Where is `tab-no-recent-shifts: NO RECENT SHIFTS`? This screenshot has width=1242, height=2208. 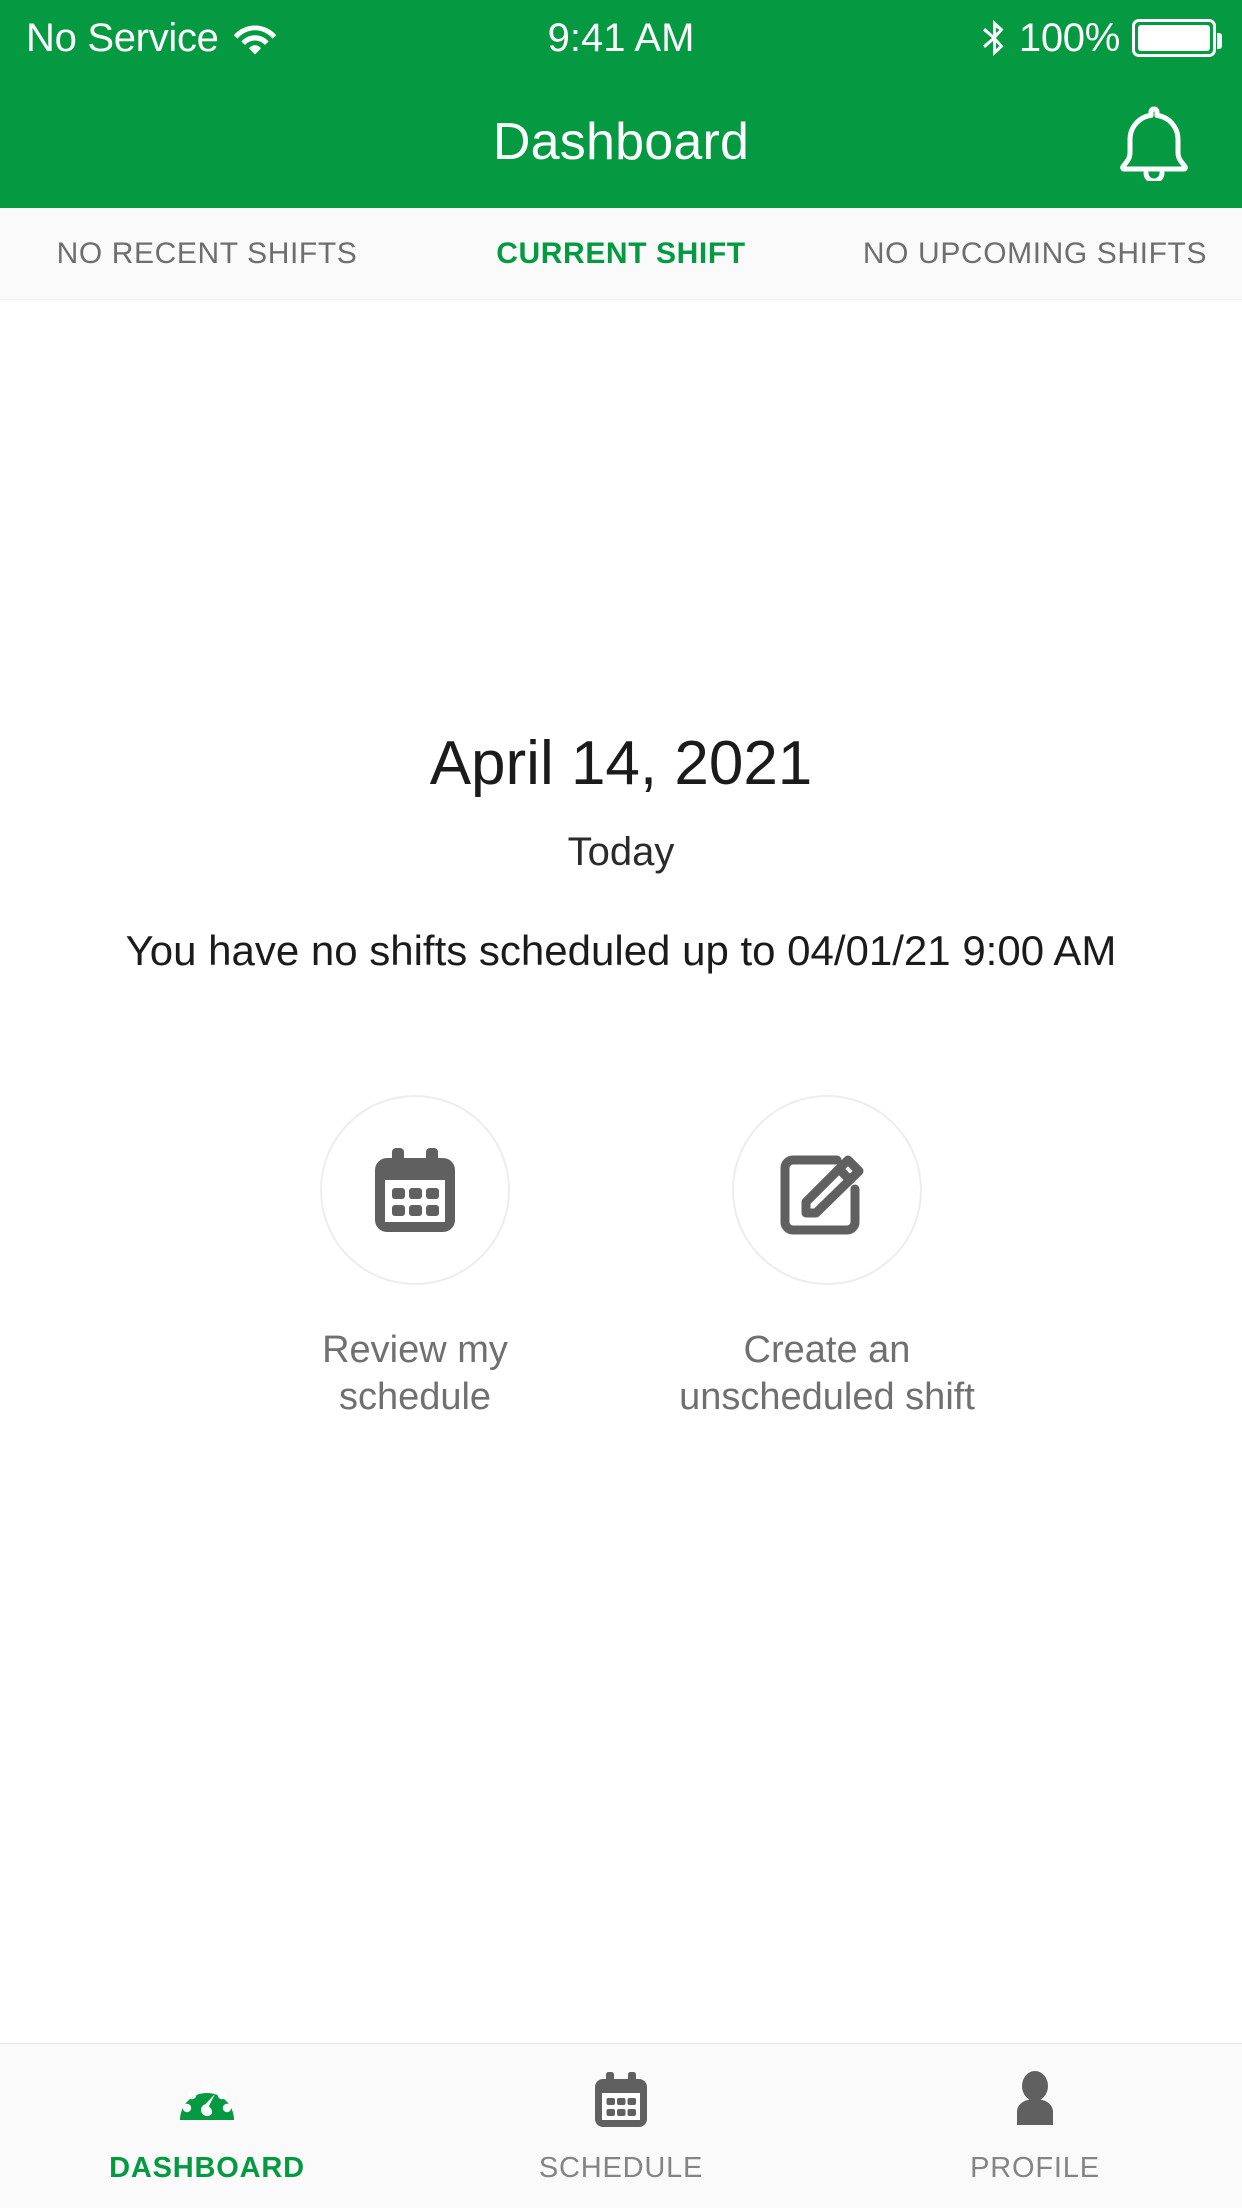
tab-no-recent-shifts: NO RECENT SHIFTS is located at coordinates (207, 254).